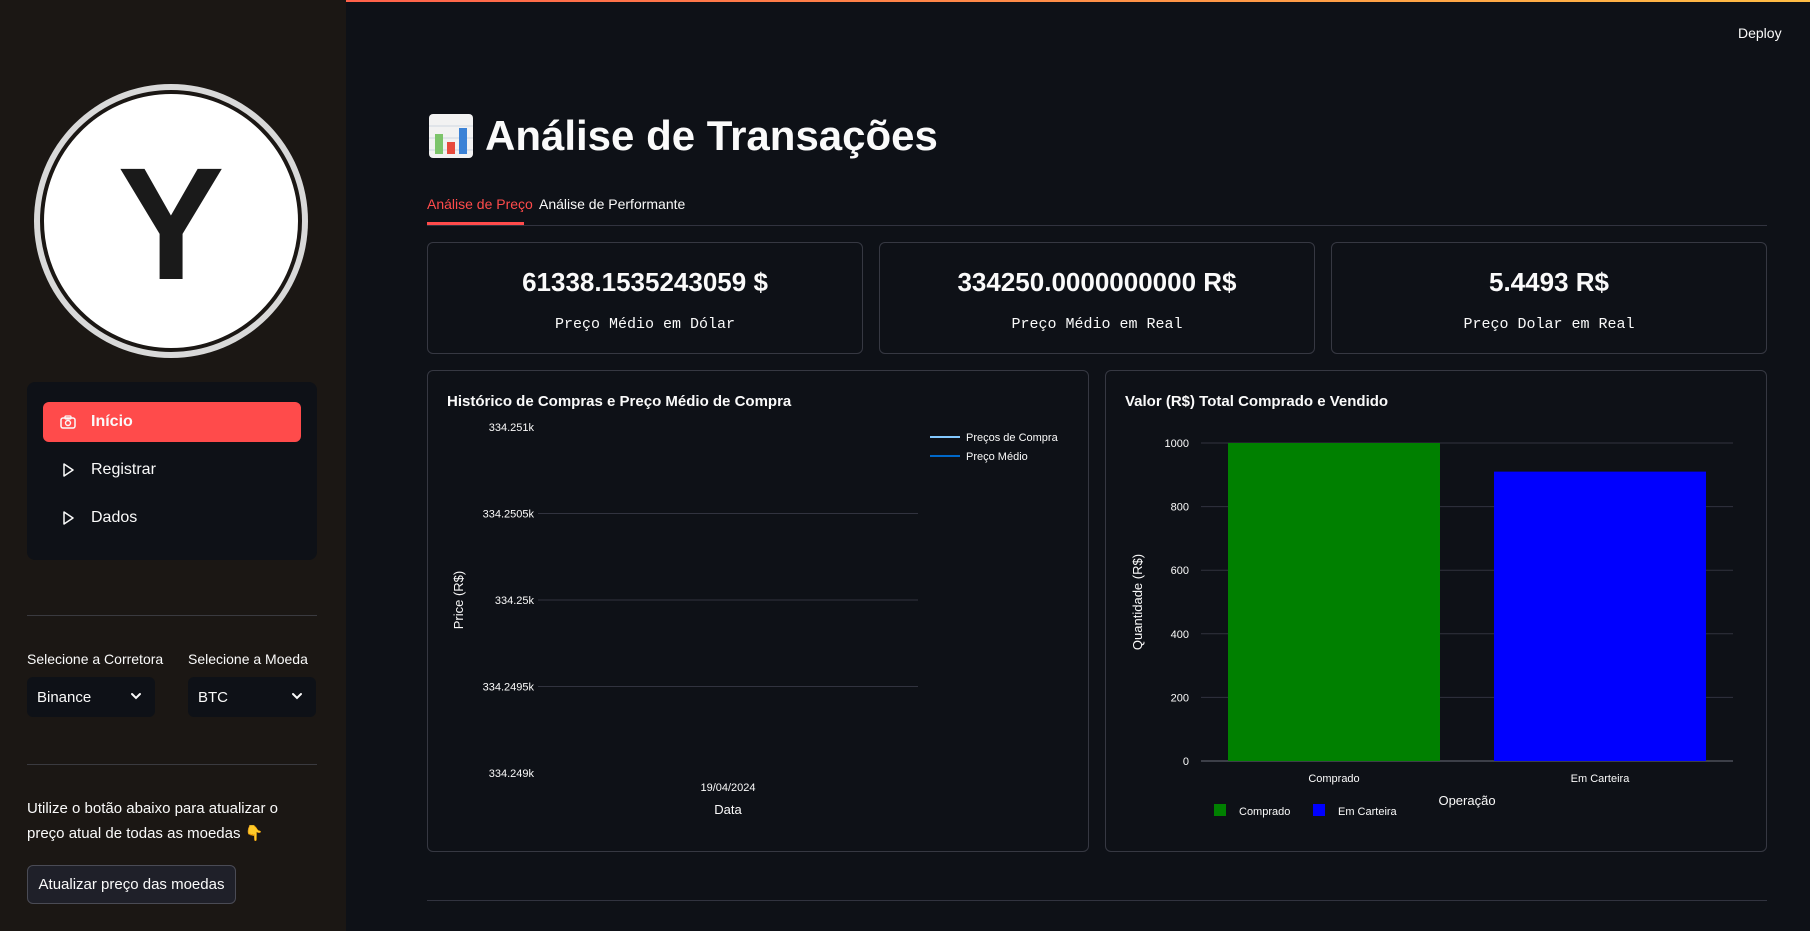  I want to click on legend-label: Em Carteira, so click(1368, 812).